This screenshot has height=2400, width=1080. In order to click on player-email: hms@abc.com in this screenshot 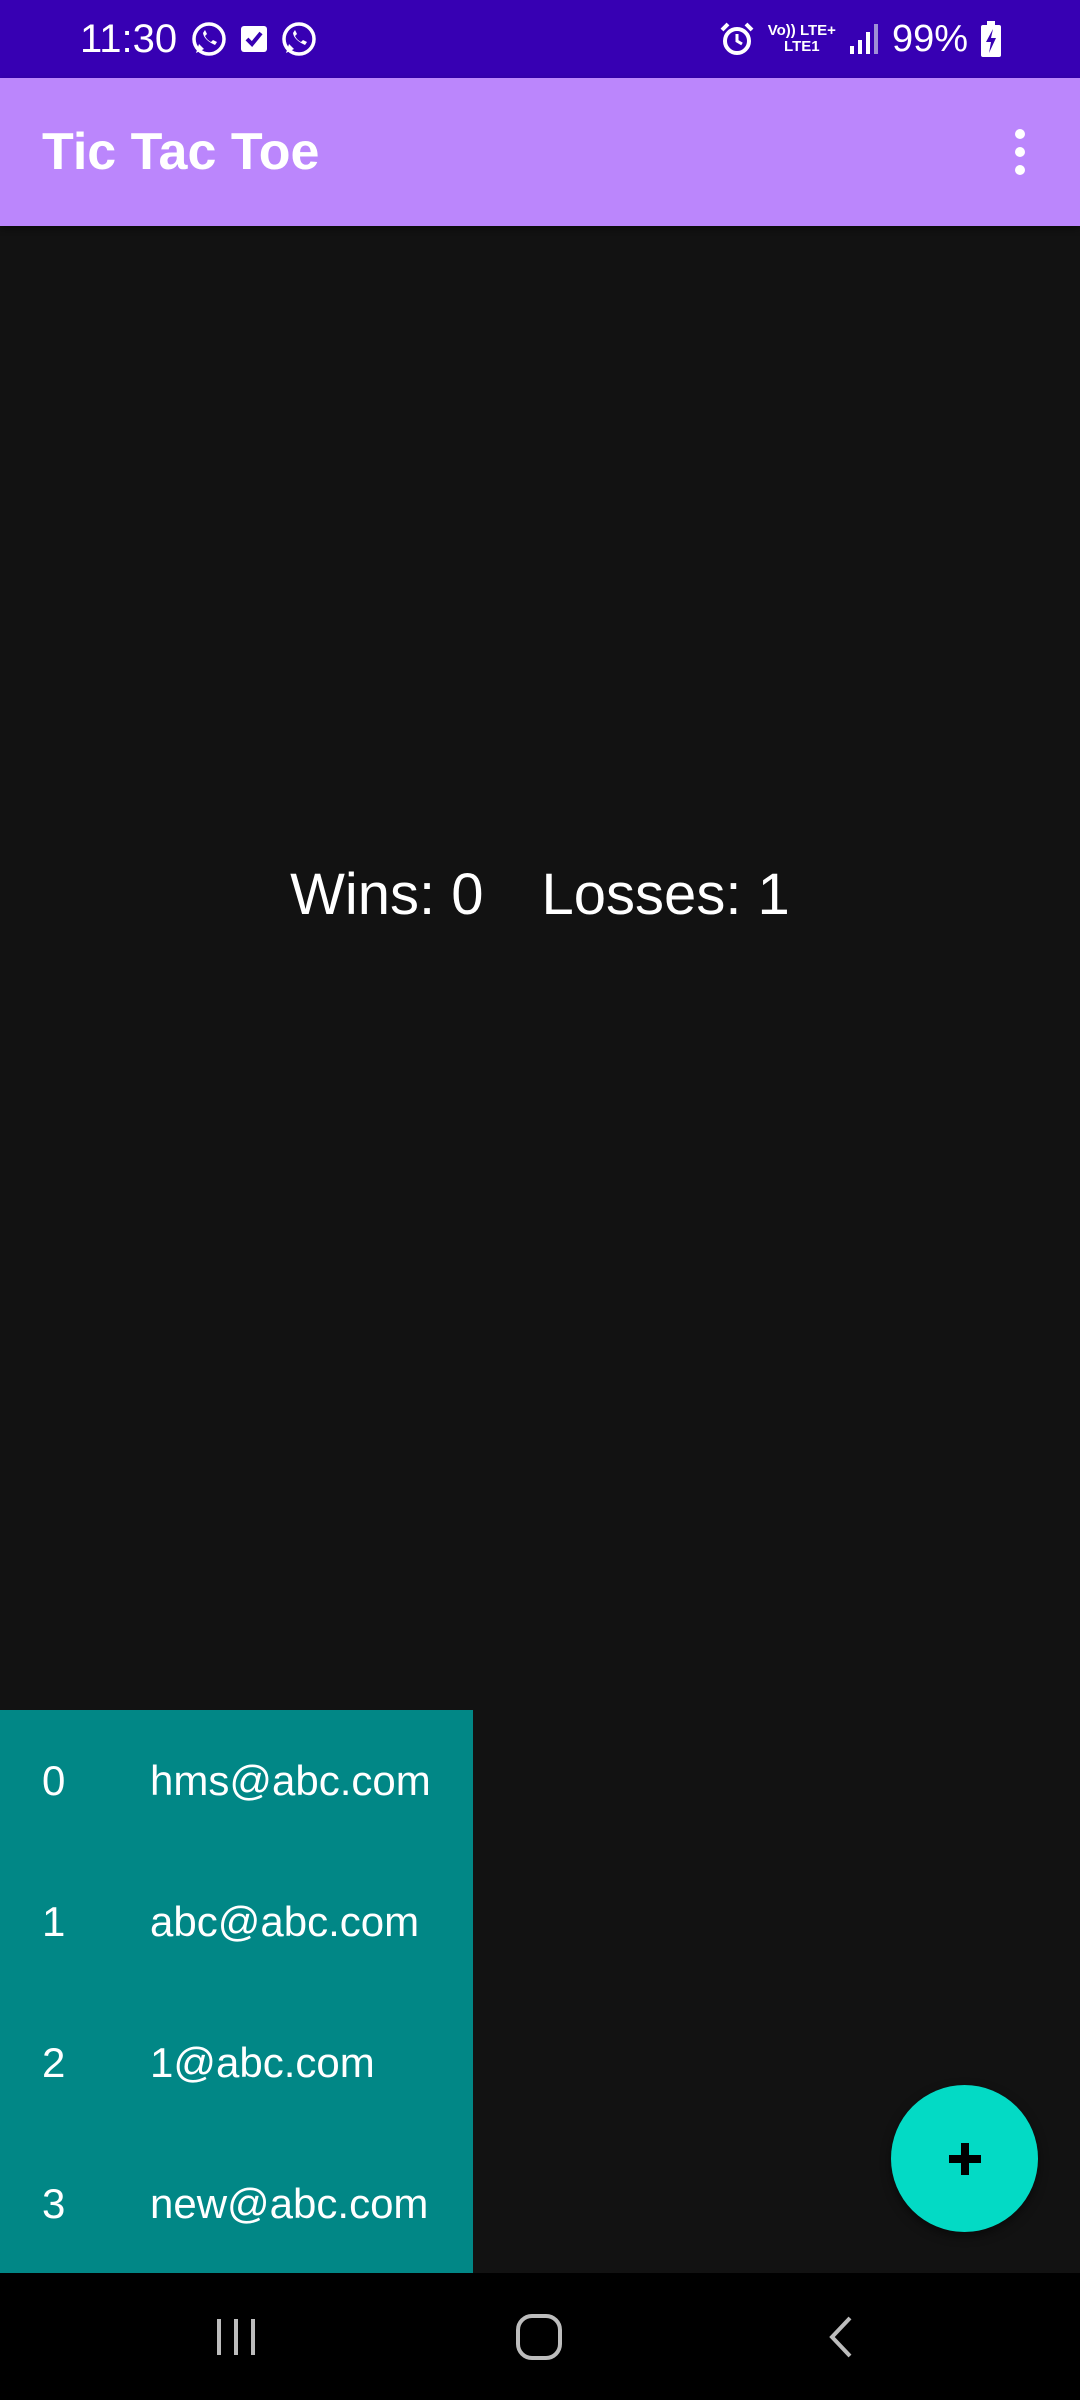, I will do `click(290, 1780)`.